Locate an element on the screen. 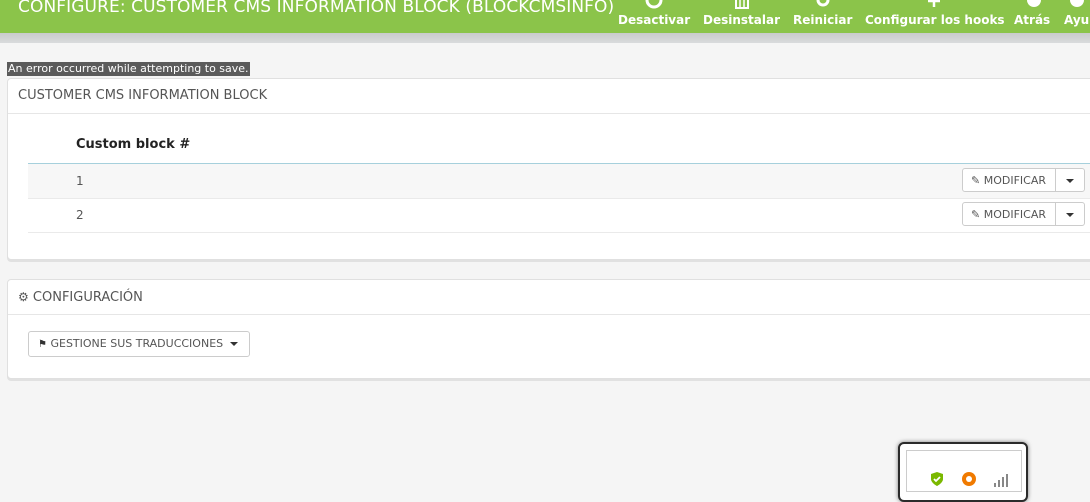 The image size is (1090, 502). config-panel-heading: ⚙ CONFIGURACIÓN is located at coordinates (549, 297).